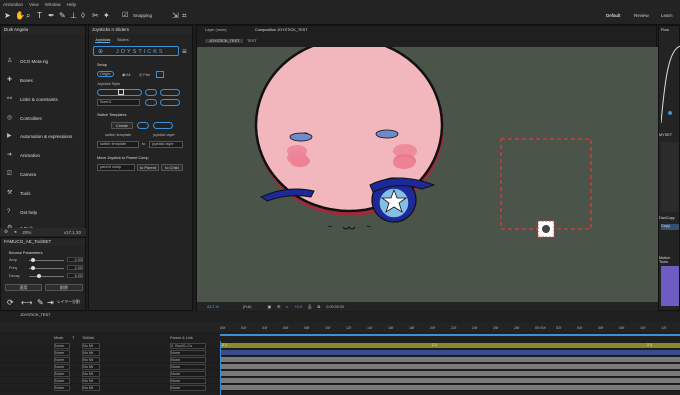  Describe the element at coordinates (670, 227) in the screenshot. I see `copy-button: Copy` at that location.